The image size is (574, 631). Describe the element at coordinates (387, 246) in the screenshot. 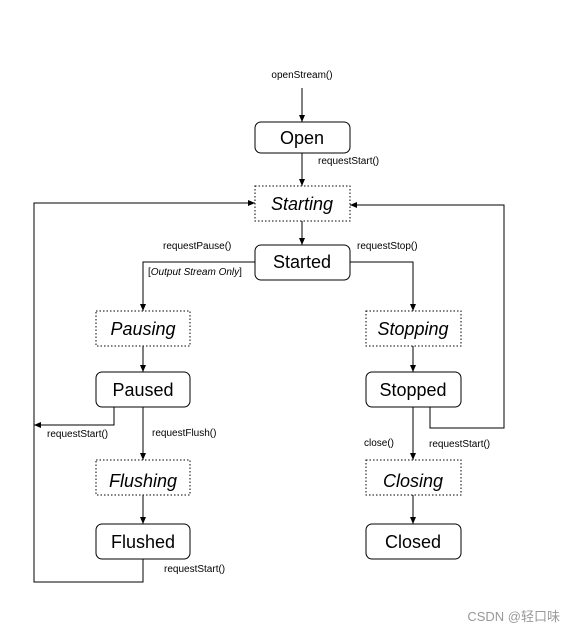

I see `label-request-stop: requestStop()` at that location.